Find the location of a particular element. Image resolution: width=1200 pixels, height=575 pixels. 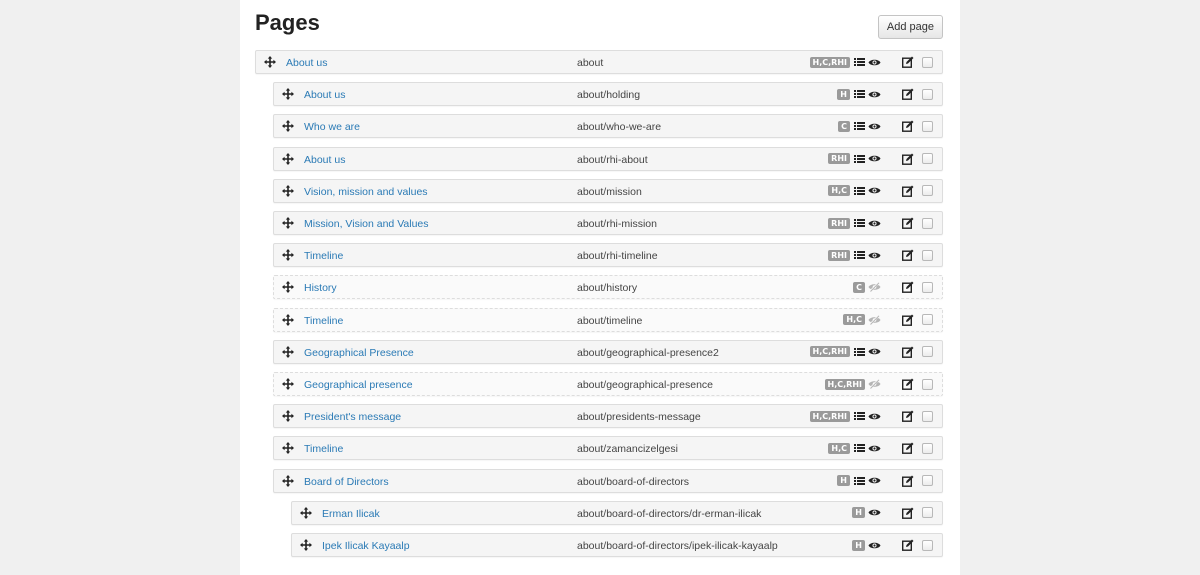

page-path: about/geographical-presence is located at coordinates (645, 385).